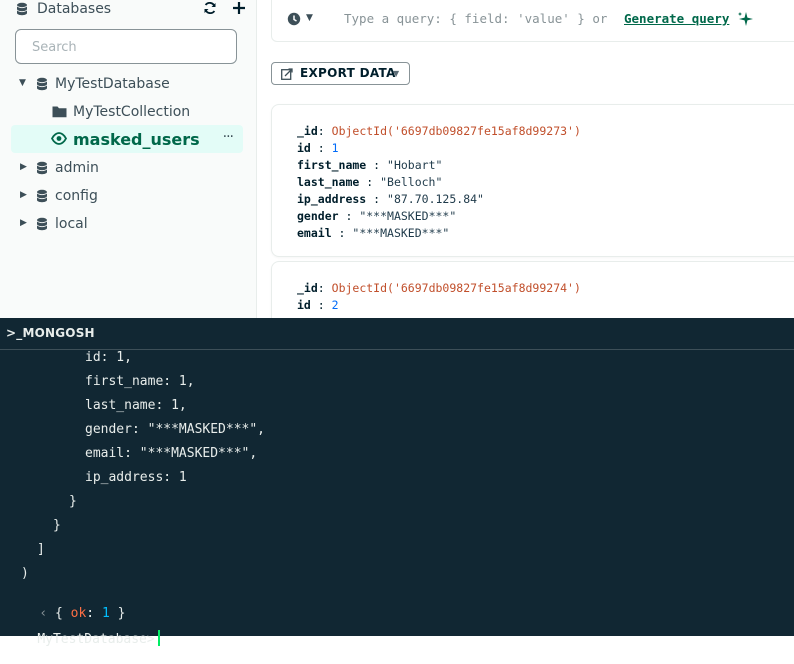  Describe the element at coordinates (171, 453) in the screenshot. I see `shell-output-line: email: "***MASKED***",` at that location.